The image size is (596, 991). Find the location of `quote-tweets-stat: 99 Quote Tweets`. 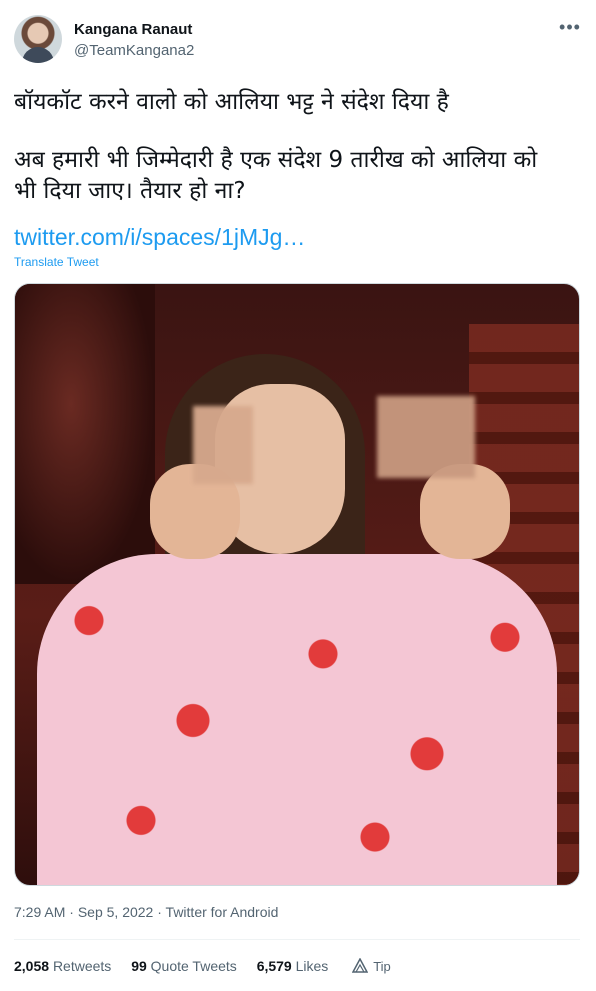

quote-tweets-stat: 99 Quote Tweets is located at coordinates (184, 966).